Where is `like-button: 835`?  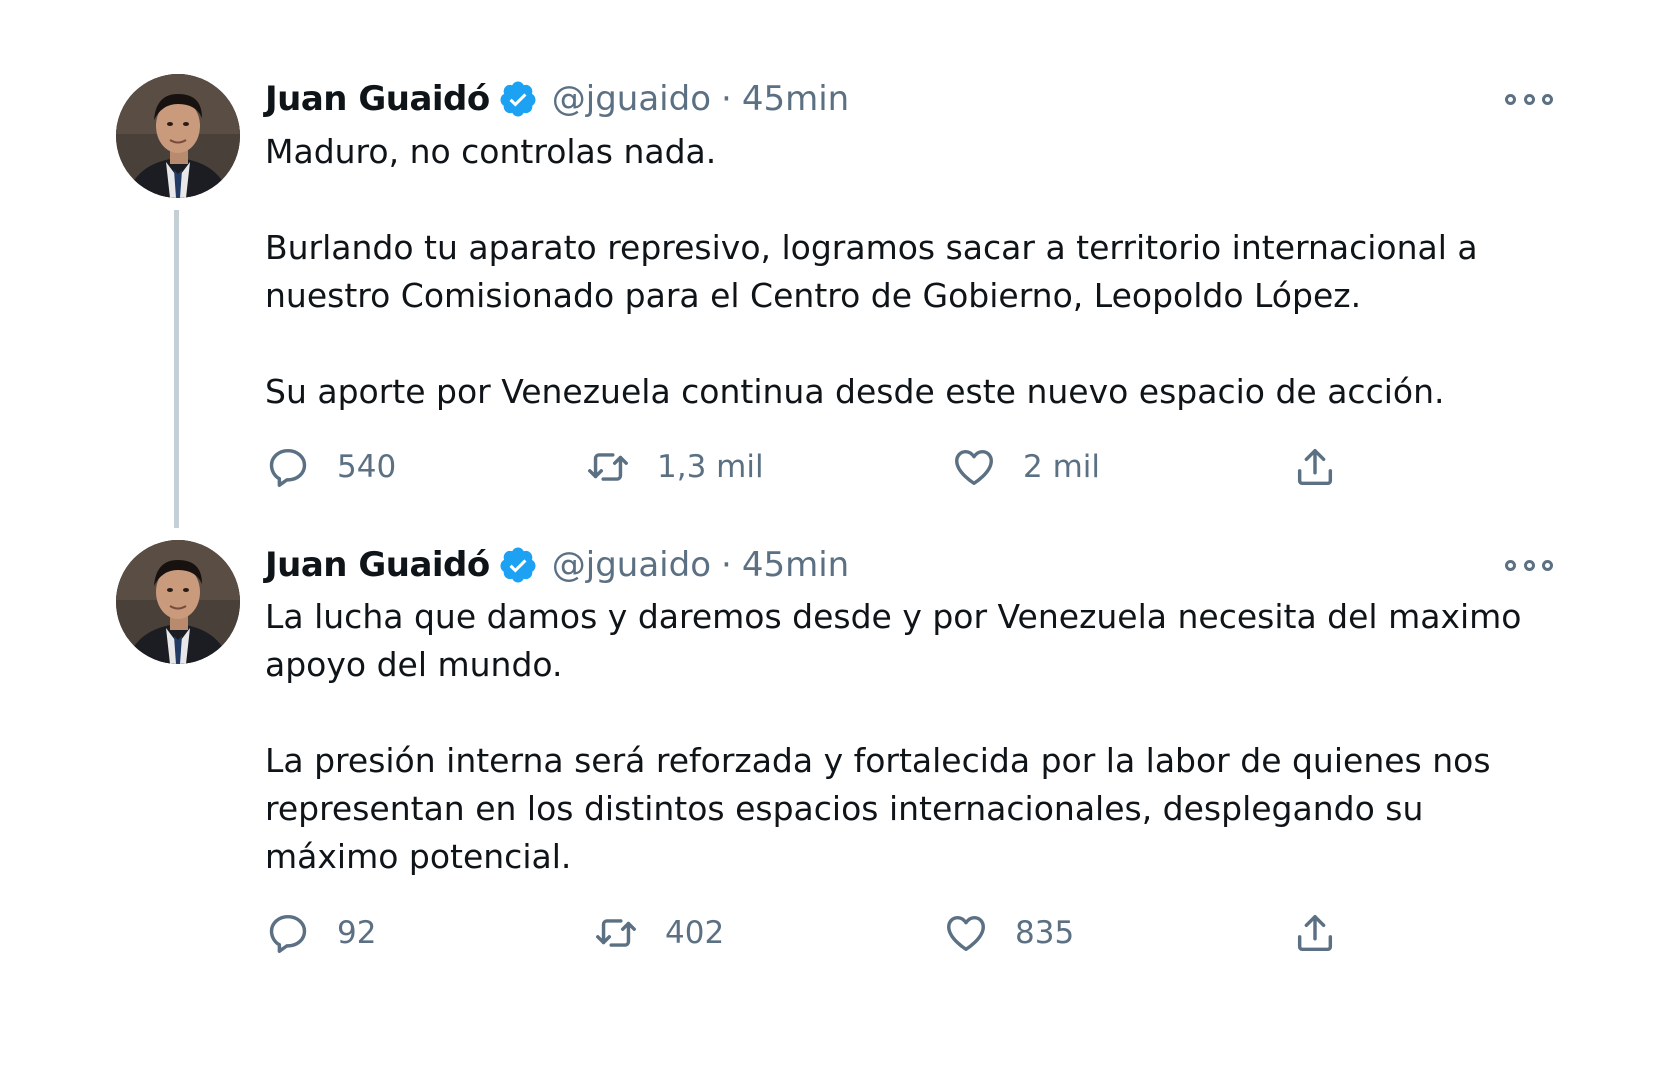
like-button: 835 is located at coordinates (1008, 933).